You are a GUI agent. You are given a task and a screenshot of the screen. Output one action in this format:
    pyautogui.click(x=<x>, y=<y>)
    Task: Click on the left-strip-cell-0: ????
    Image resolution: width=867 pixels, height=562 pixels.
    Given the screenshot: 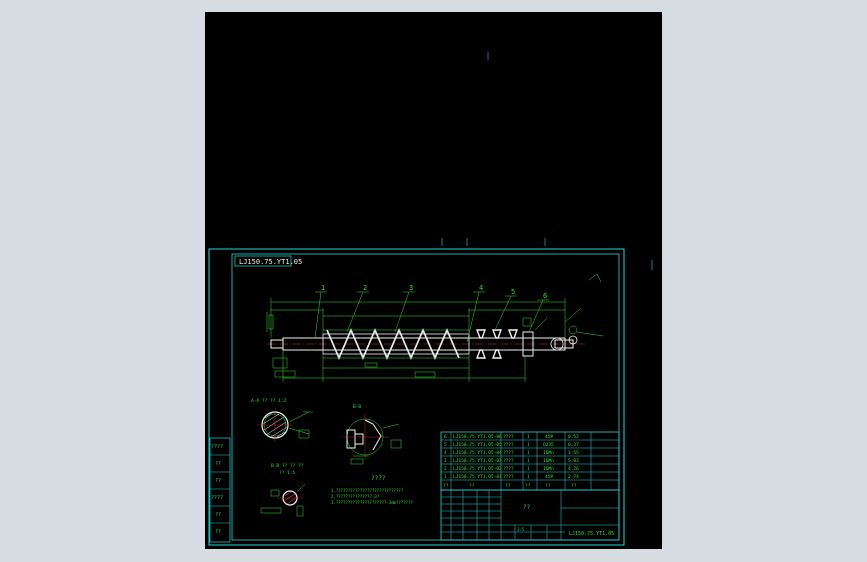 What is the action you would take?
    pyautogui.click(x=217, y=447)
    